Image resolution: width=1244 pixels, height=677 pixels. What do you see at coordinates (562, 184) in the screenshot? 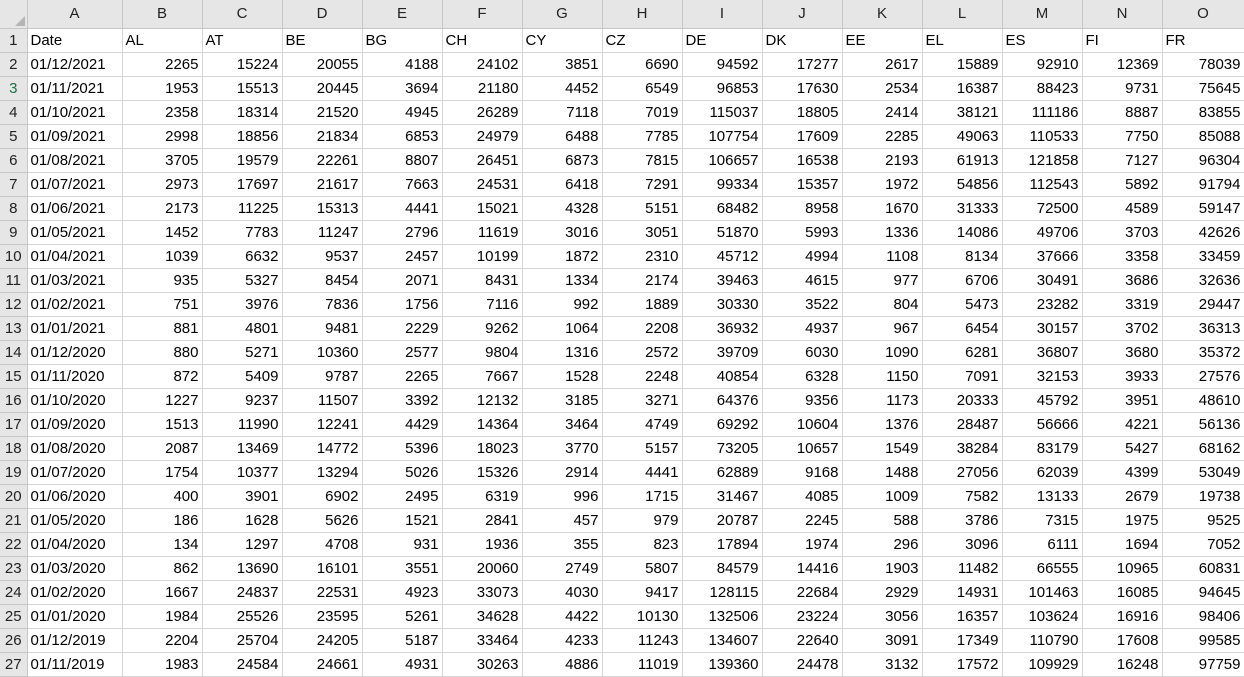
I see `cell-g7: 6418` at bounding box center [562, 184].